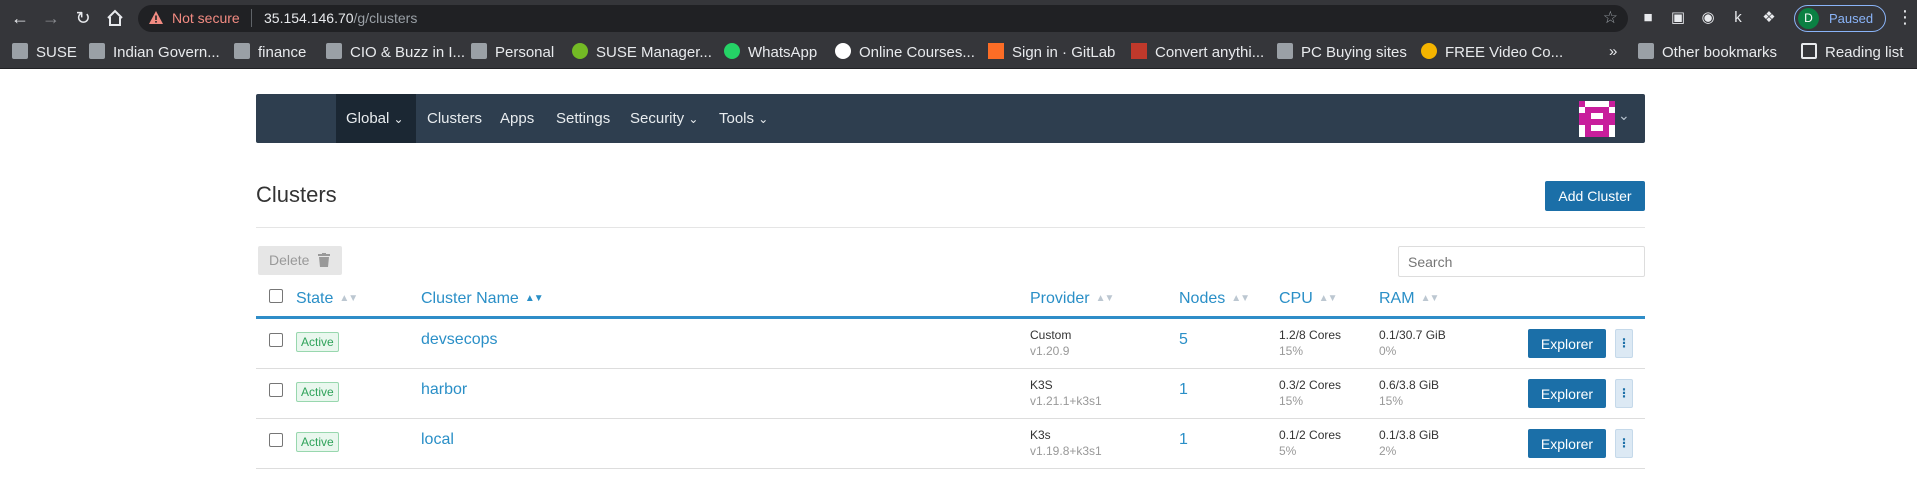 The height and width of the screenshot is (492, 1917). What do you see at coordinates (327, 299) in the screenshot?
I see `column-header-state: State ▲▼` at bounding box center [327, 299].